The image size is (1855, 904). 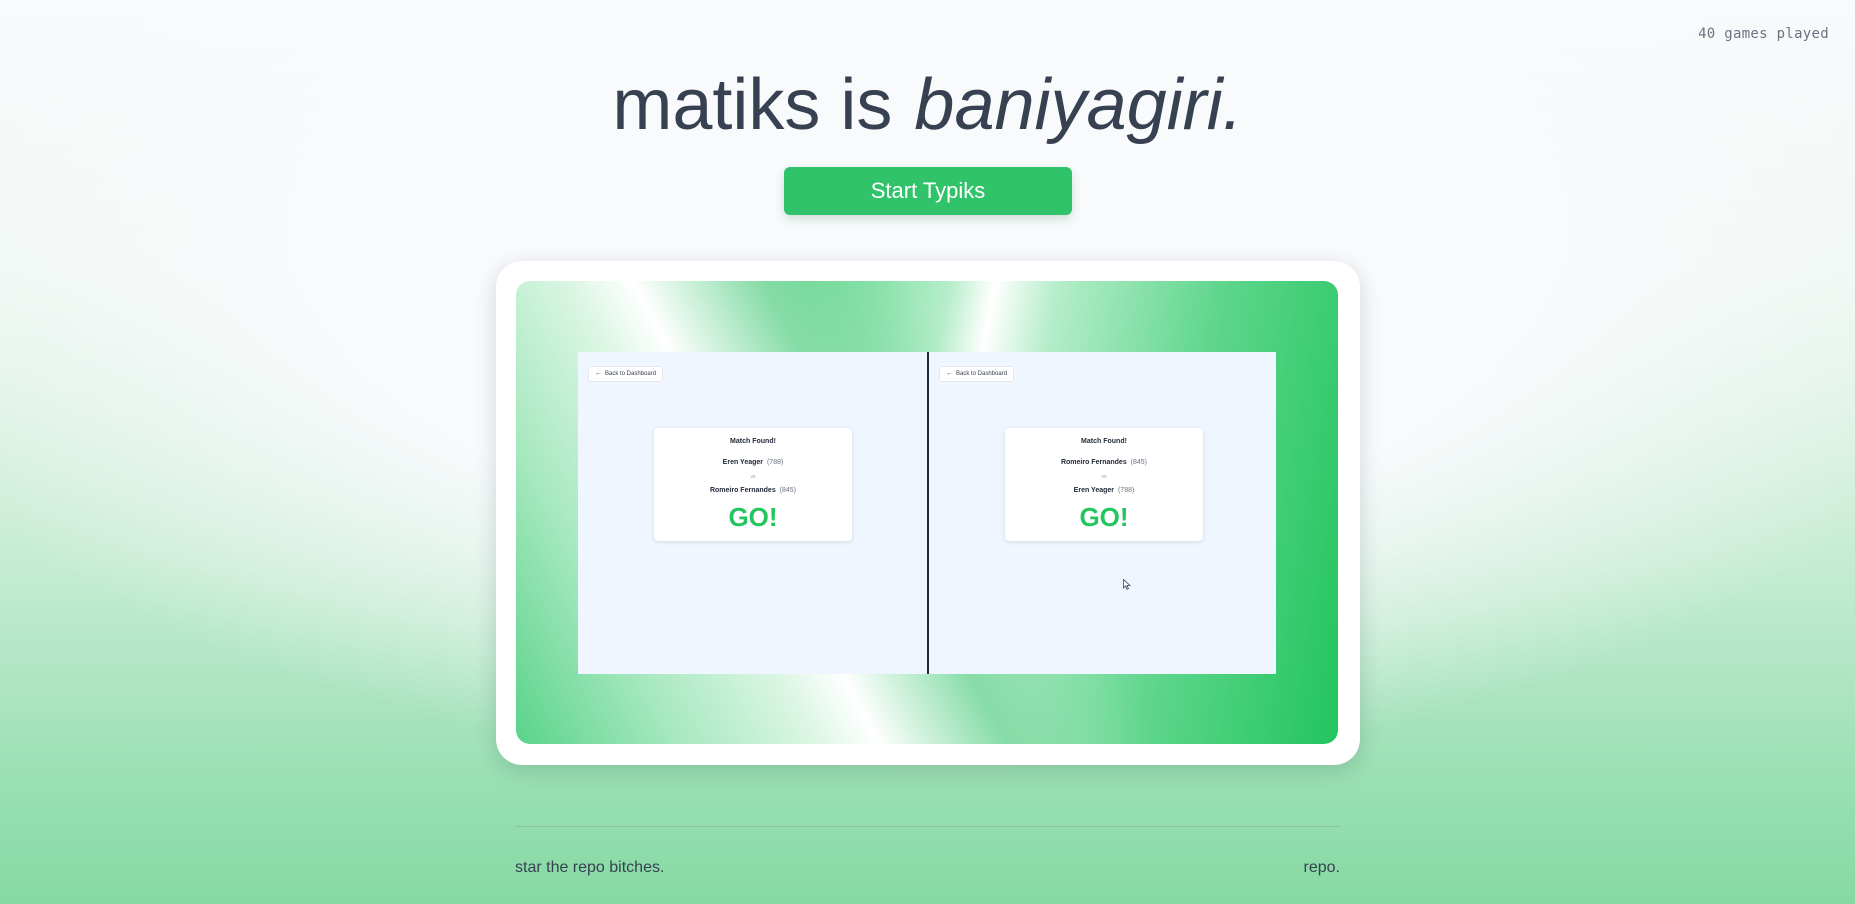 I want to click on start-typiks-button: Start Typiks, so click(x=928, y=191).